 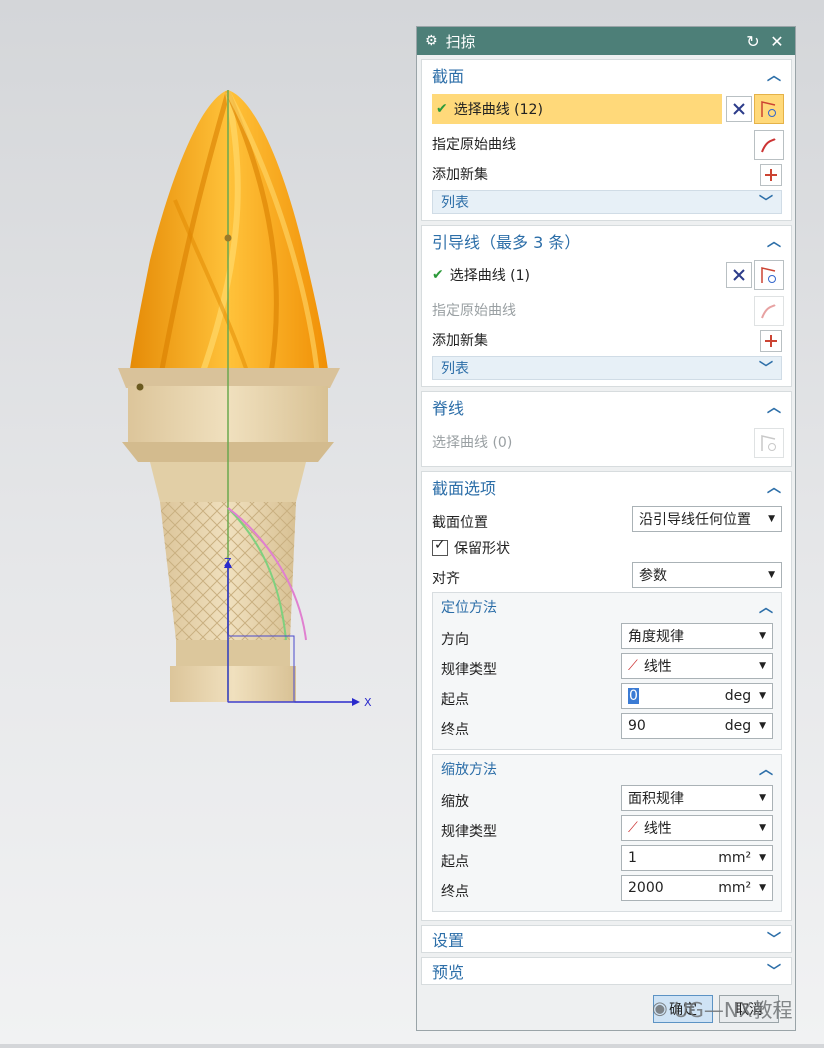 What do you see at coordinates (469, 608) in the screenshot?
I see `orientation-title: 定位方法` at bounding box center [469, 608].